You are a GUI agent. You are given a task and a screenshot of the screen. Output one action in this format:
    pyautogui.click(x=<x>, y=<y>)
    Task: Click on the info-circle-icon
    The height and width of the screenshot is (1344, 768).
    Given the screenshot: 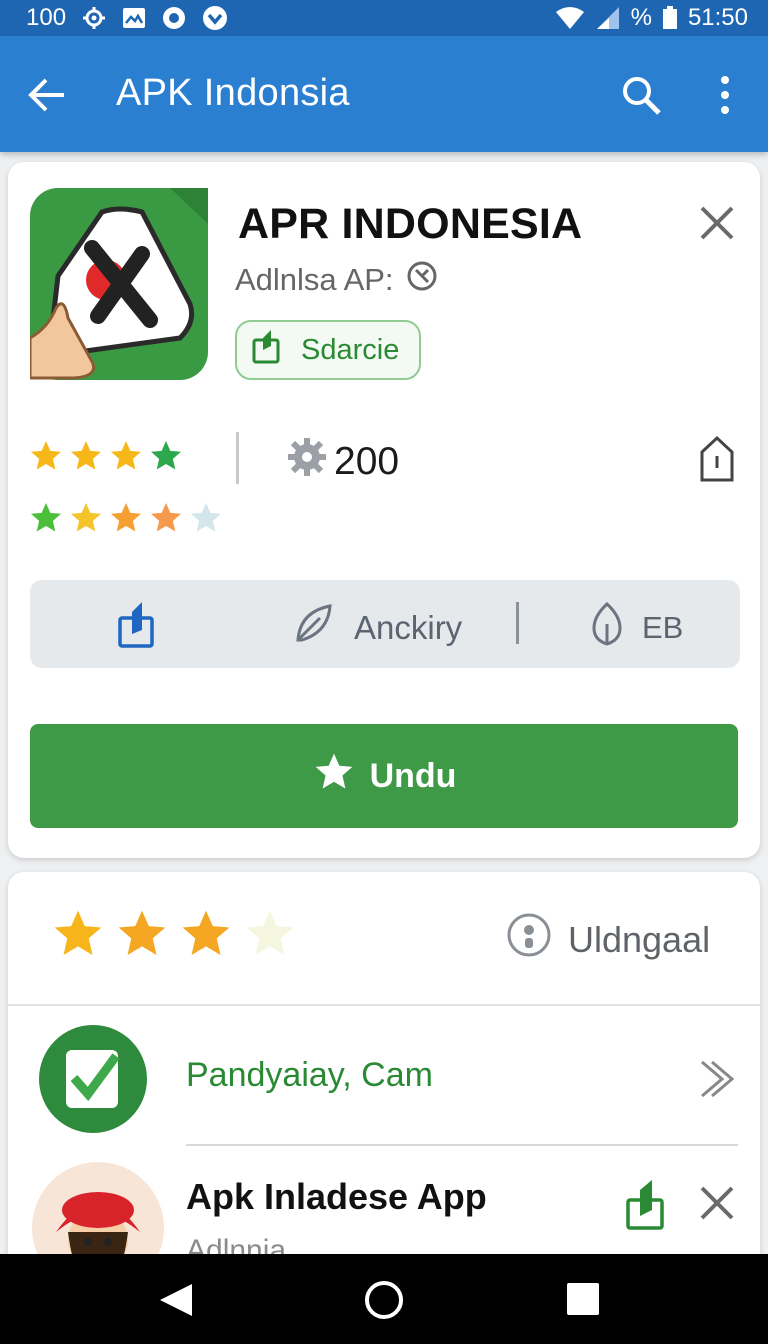 What is the action you would take?
    pyautogui.click(x=529, y=939)
    